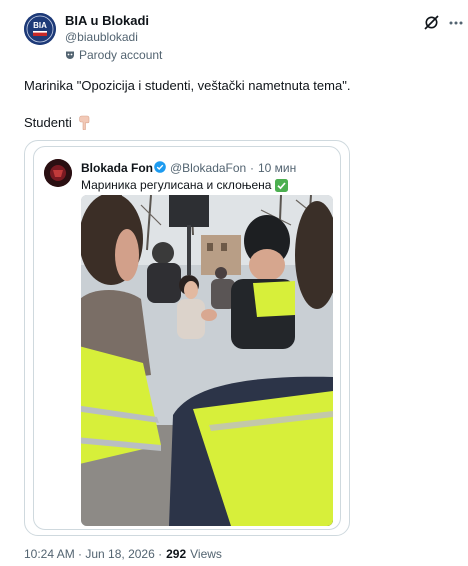 This screenshot has height=566, width=468. I want to click on quoted-time: 10 мин, so click(277, 168).